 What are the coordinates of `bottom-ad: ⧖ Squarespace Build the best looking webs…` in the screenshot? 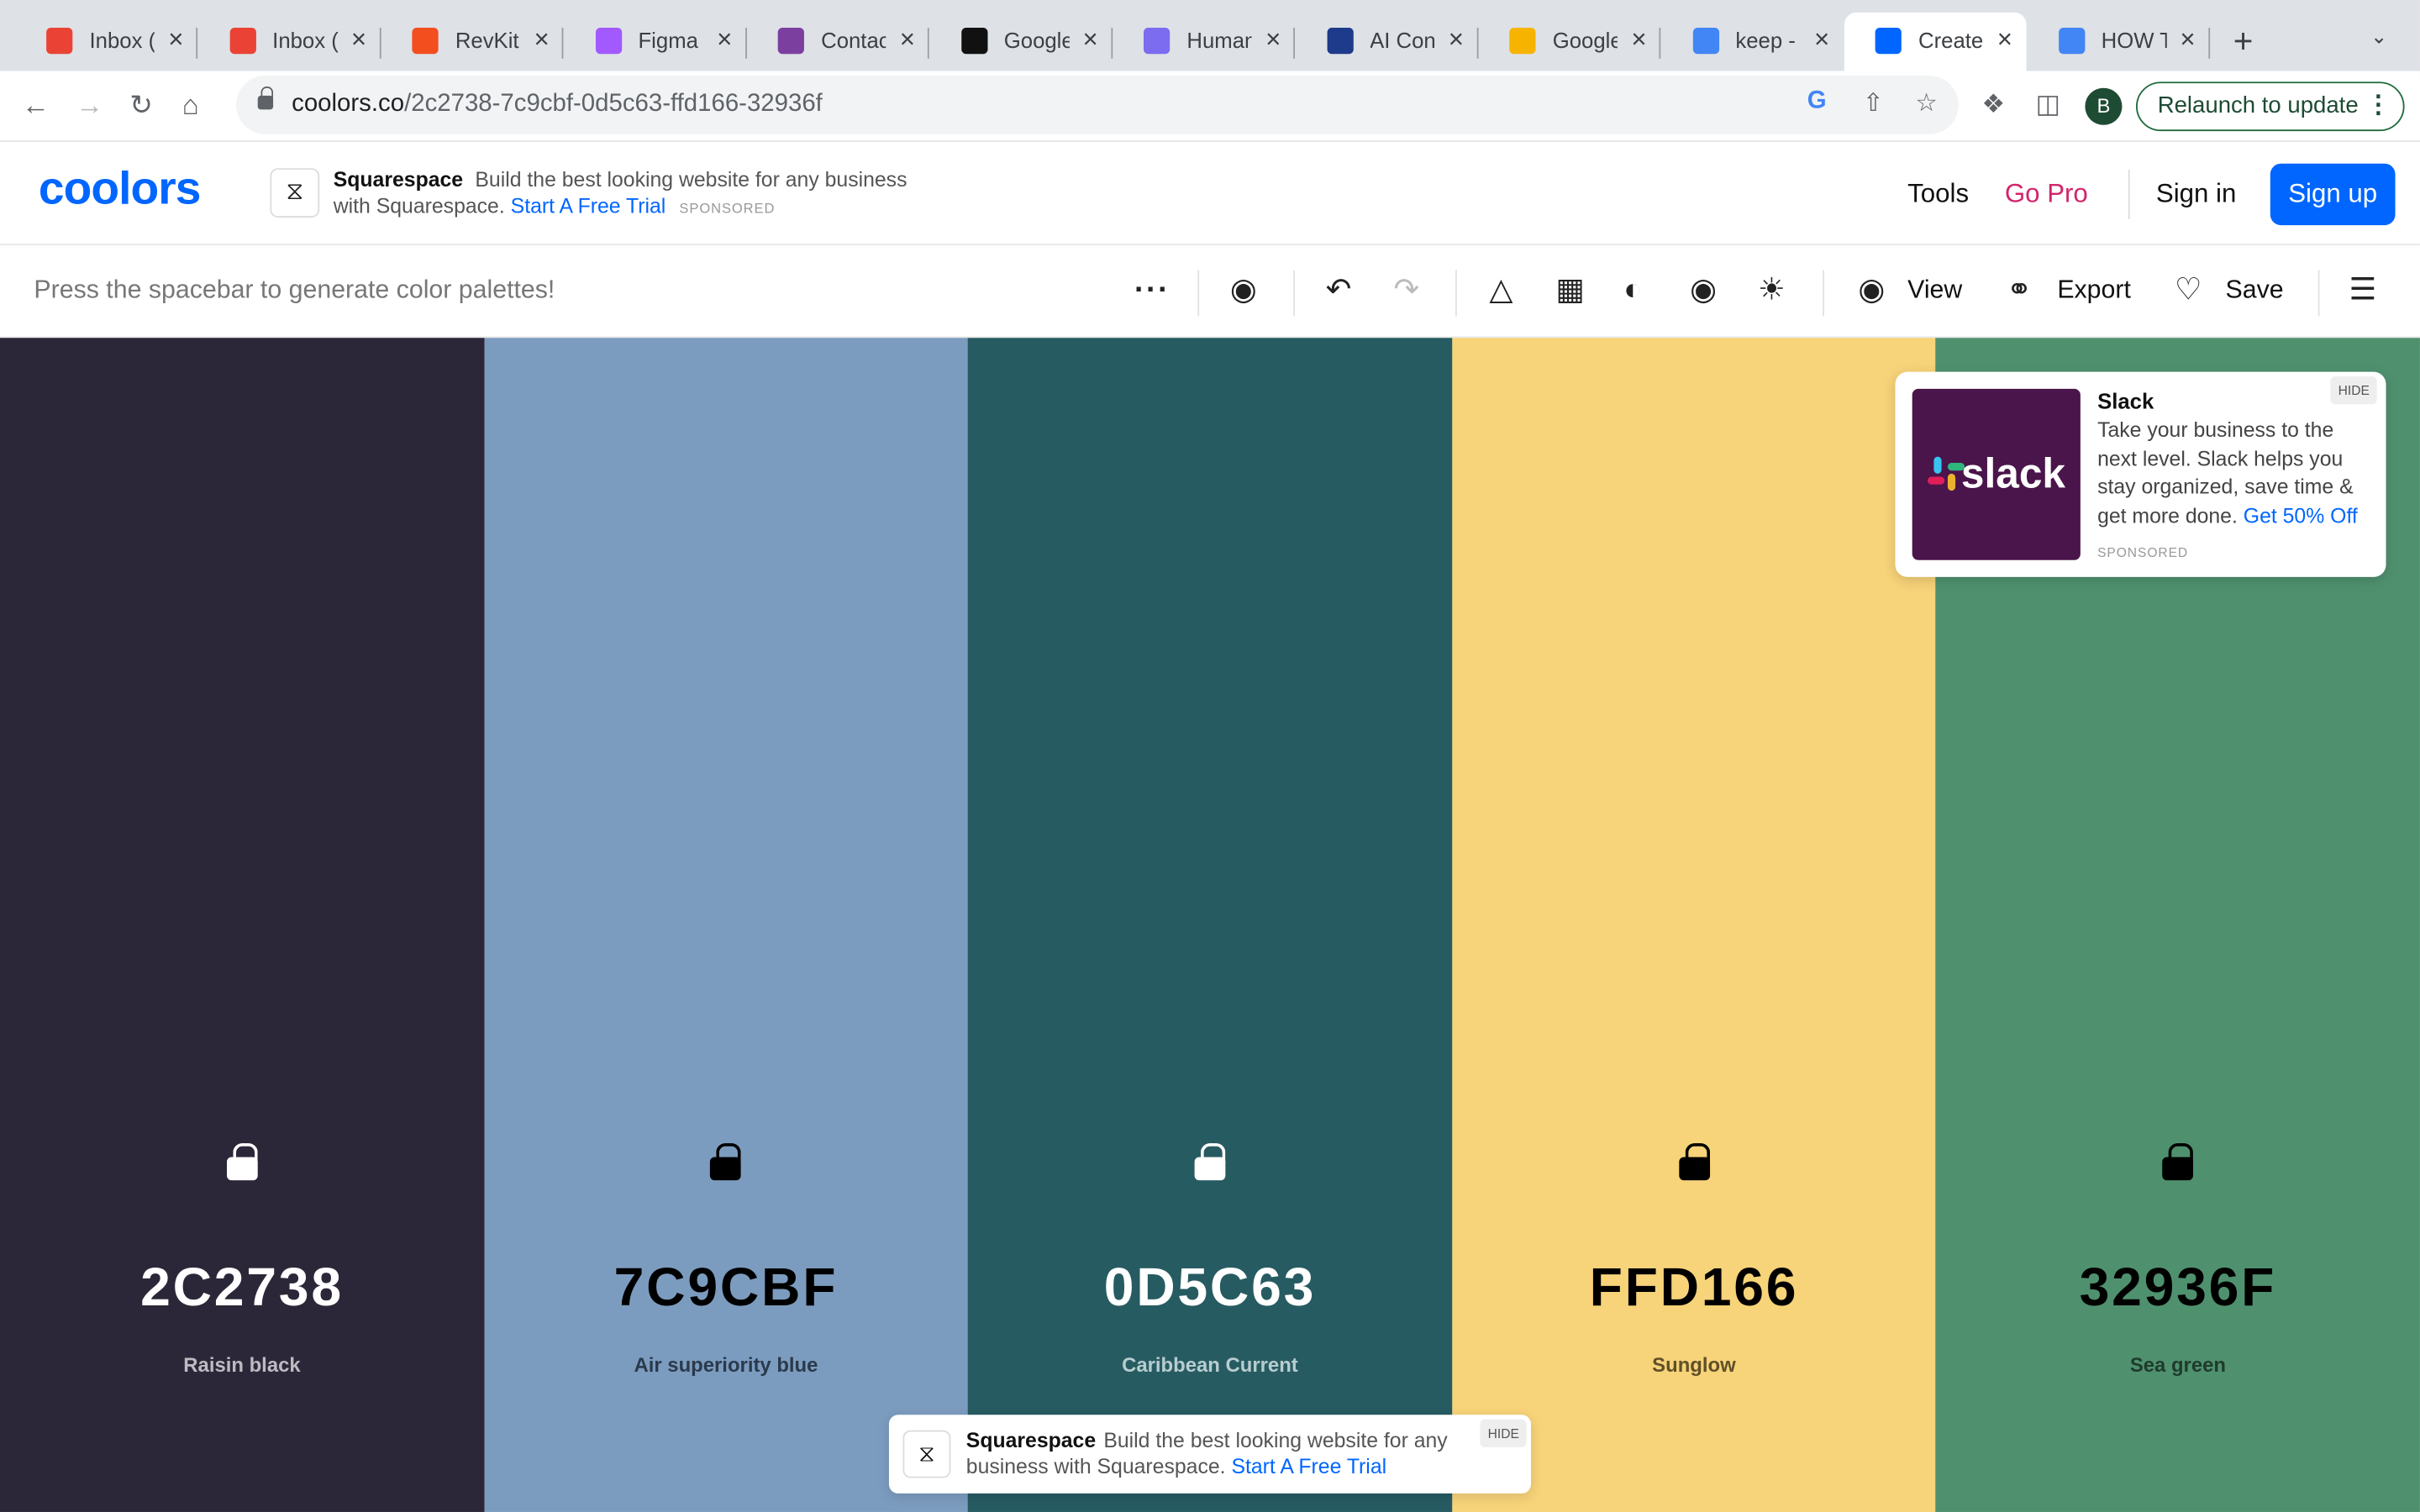 It's located at (1210, 1454).